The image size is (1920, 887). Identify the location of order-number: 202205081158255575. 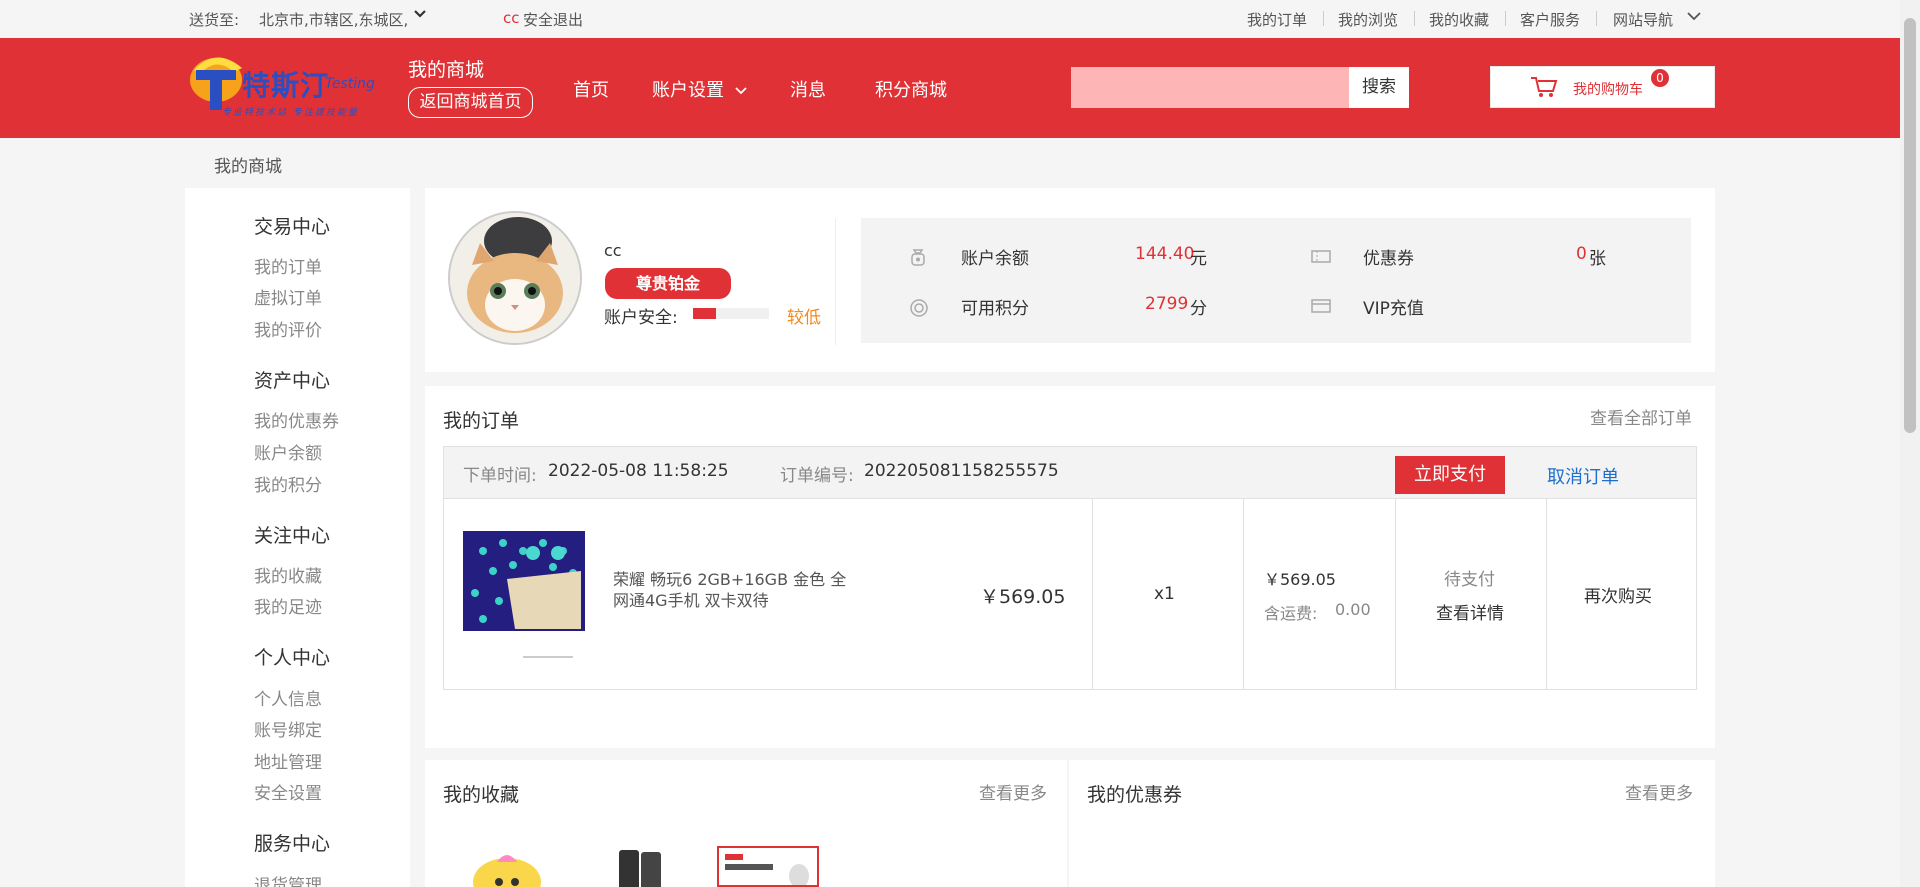
(961, 471).